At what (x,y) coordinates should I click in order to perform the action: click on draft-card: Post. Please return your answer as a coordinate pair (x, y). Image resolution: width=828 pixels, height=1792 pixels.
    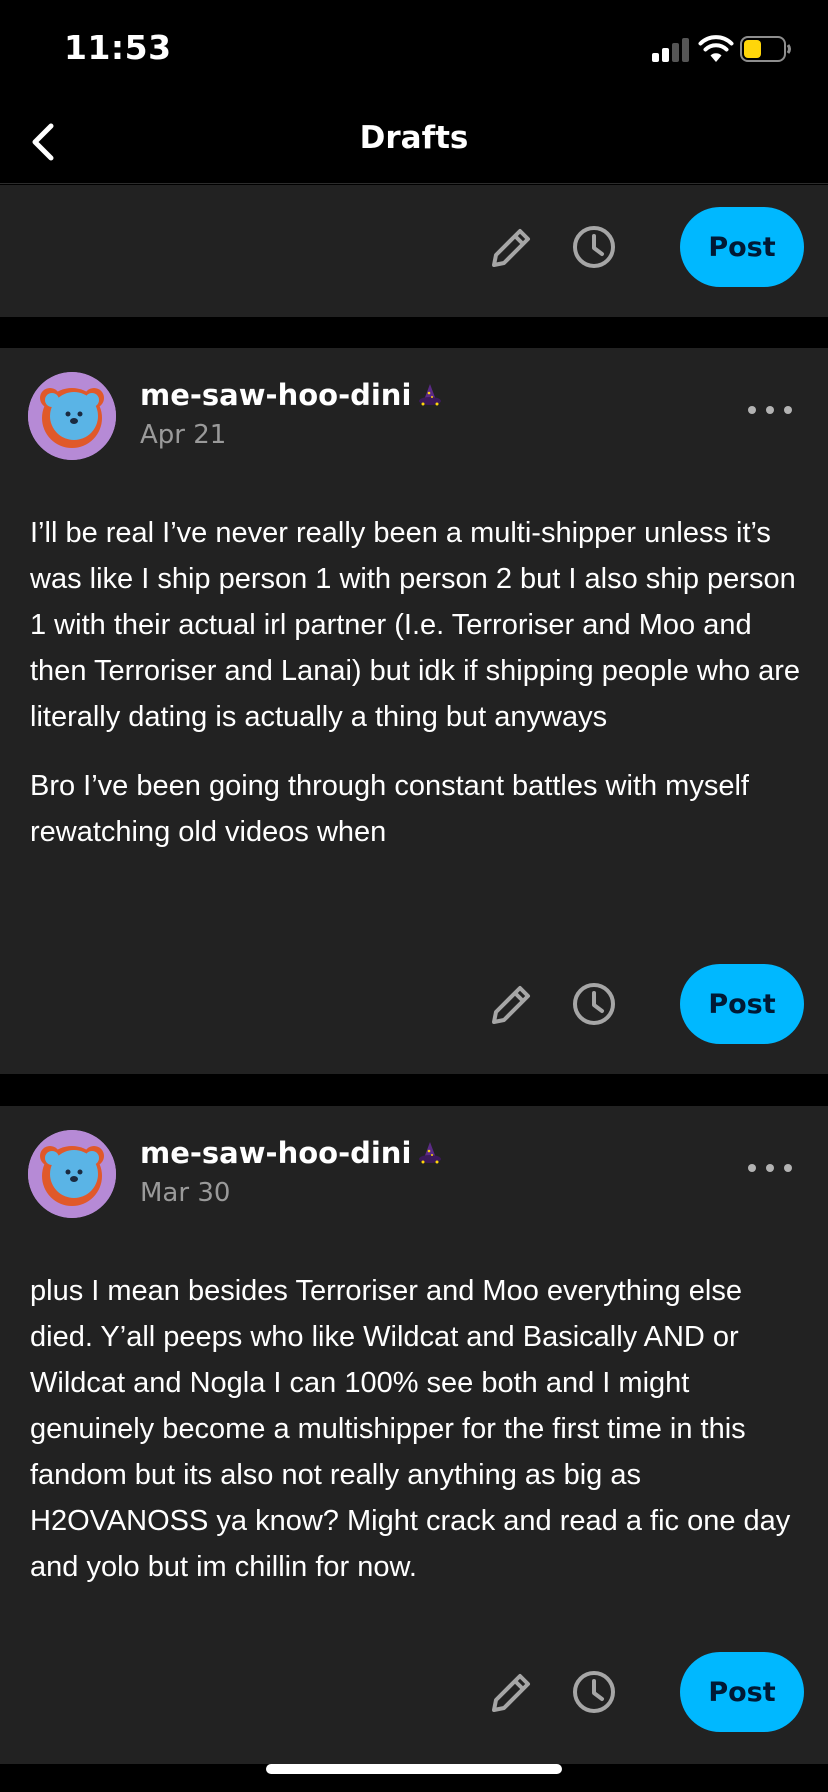
    Looking at the image, I should click on (414, 251).